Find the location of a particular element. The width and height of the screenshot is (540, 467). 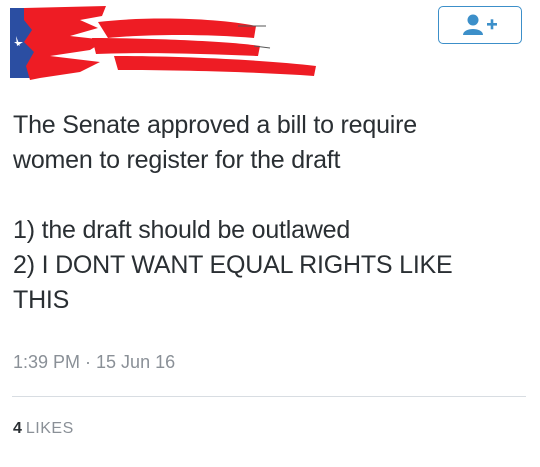

follow-button is located at coordinates (480, 25).